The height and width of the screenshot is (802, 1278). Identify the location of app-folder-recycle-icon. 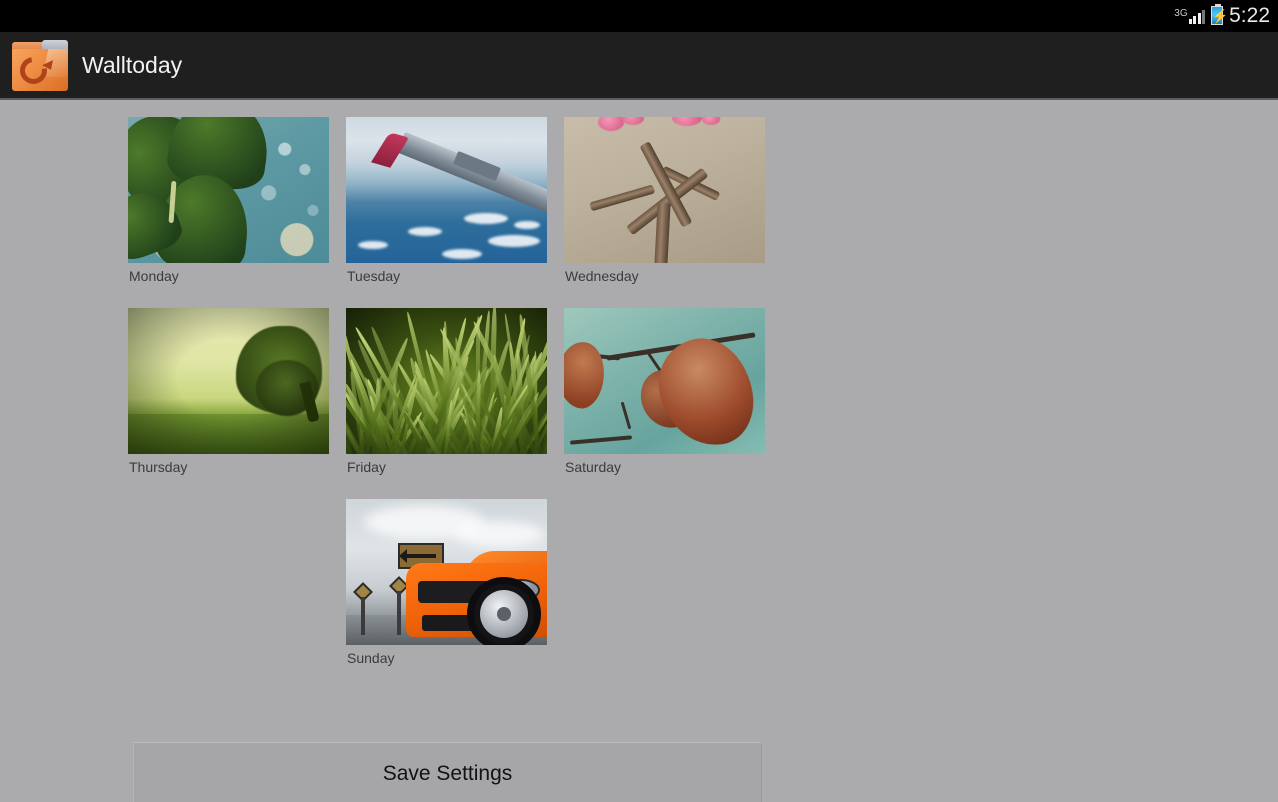
(40, 65).